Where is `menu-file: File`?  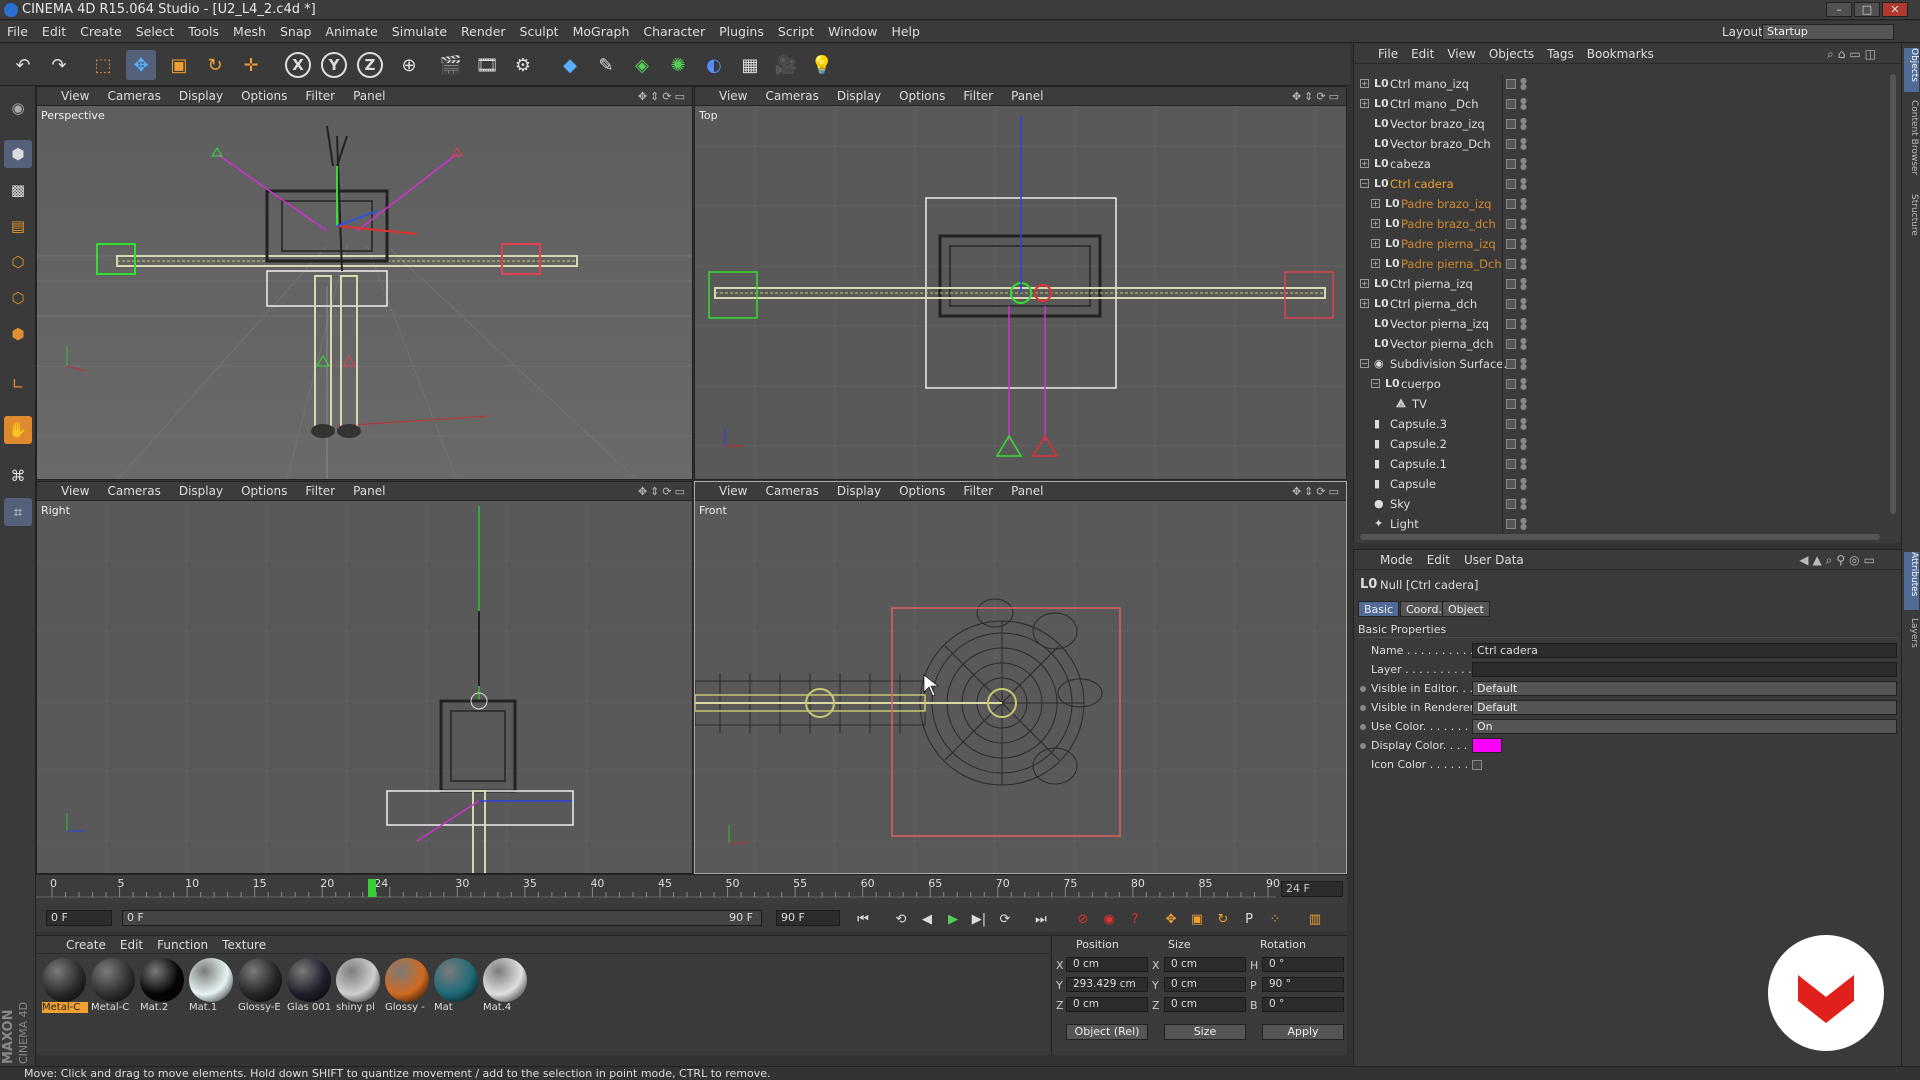
menu-file: File is located at coordinates (17, 32).